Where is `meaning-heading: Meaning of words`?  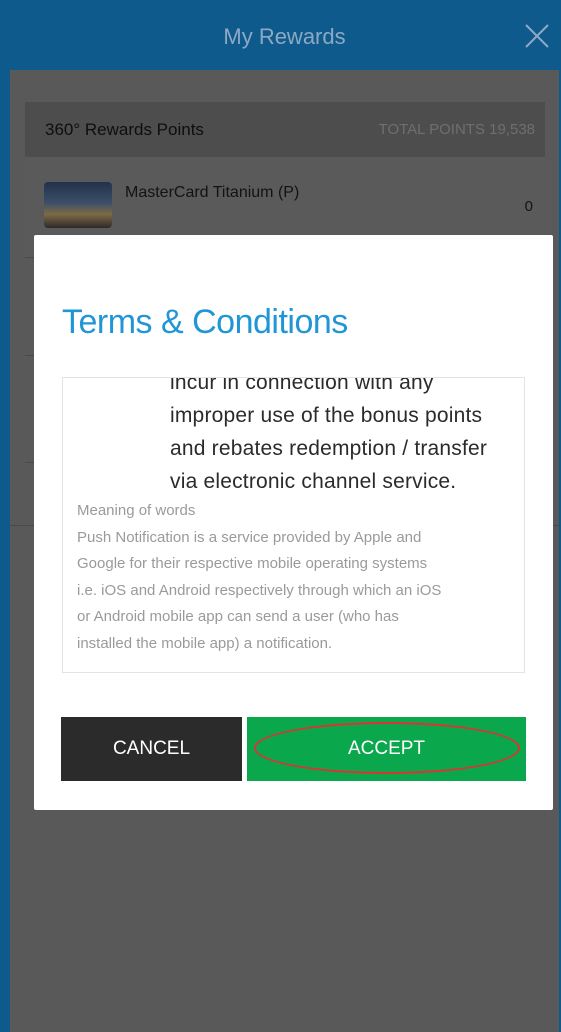 meaning-heading: Meaning of words is located at coordinates (136, 510).